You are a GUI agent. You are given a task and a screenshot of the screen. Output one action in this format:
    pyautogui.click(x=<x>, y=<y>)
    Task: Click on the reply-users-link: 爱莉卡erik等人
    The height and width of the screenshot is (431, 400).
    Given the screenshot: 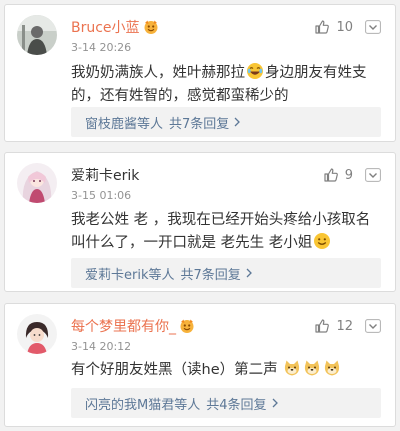 What is the action you would take?
    pyautogui.click(x=129, y=273)
    